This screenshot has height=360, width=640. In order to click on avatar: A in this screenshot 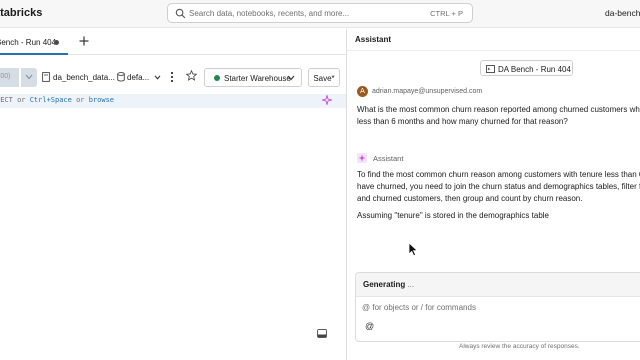, I will do `click(362, 91)`.